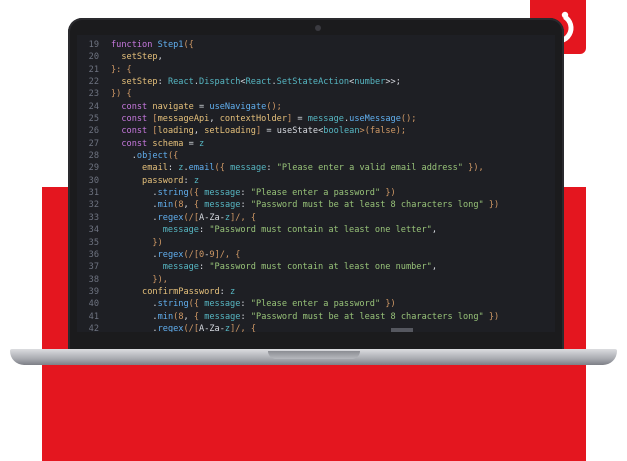 This screenshot has width=627, height=461. Describe the element at coordinates (93, 168) in the screenshot. I see `line-number: 29` at that location.